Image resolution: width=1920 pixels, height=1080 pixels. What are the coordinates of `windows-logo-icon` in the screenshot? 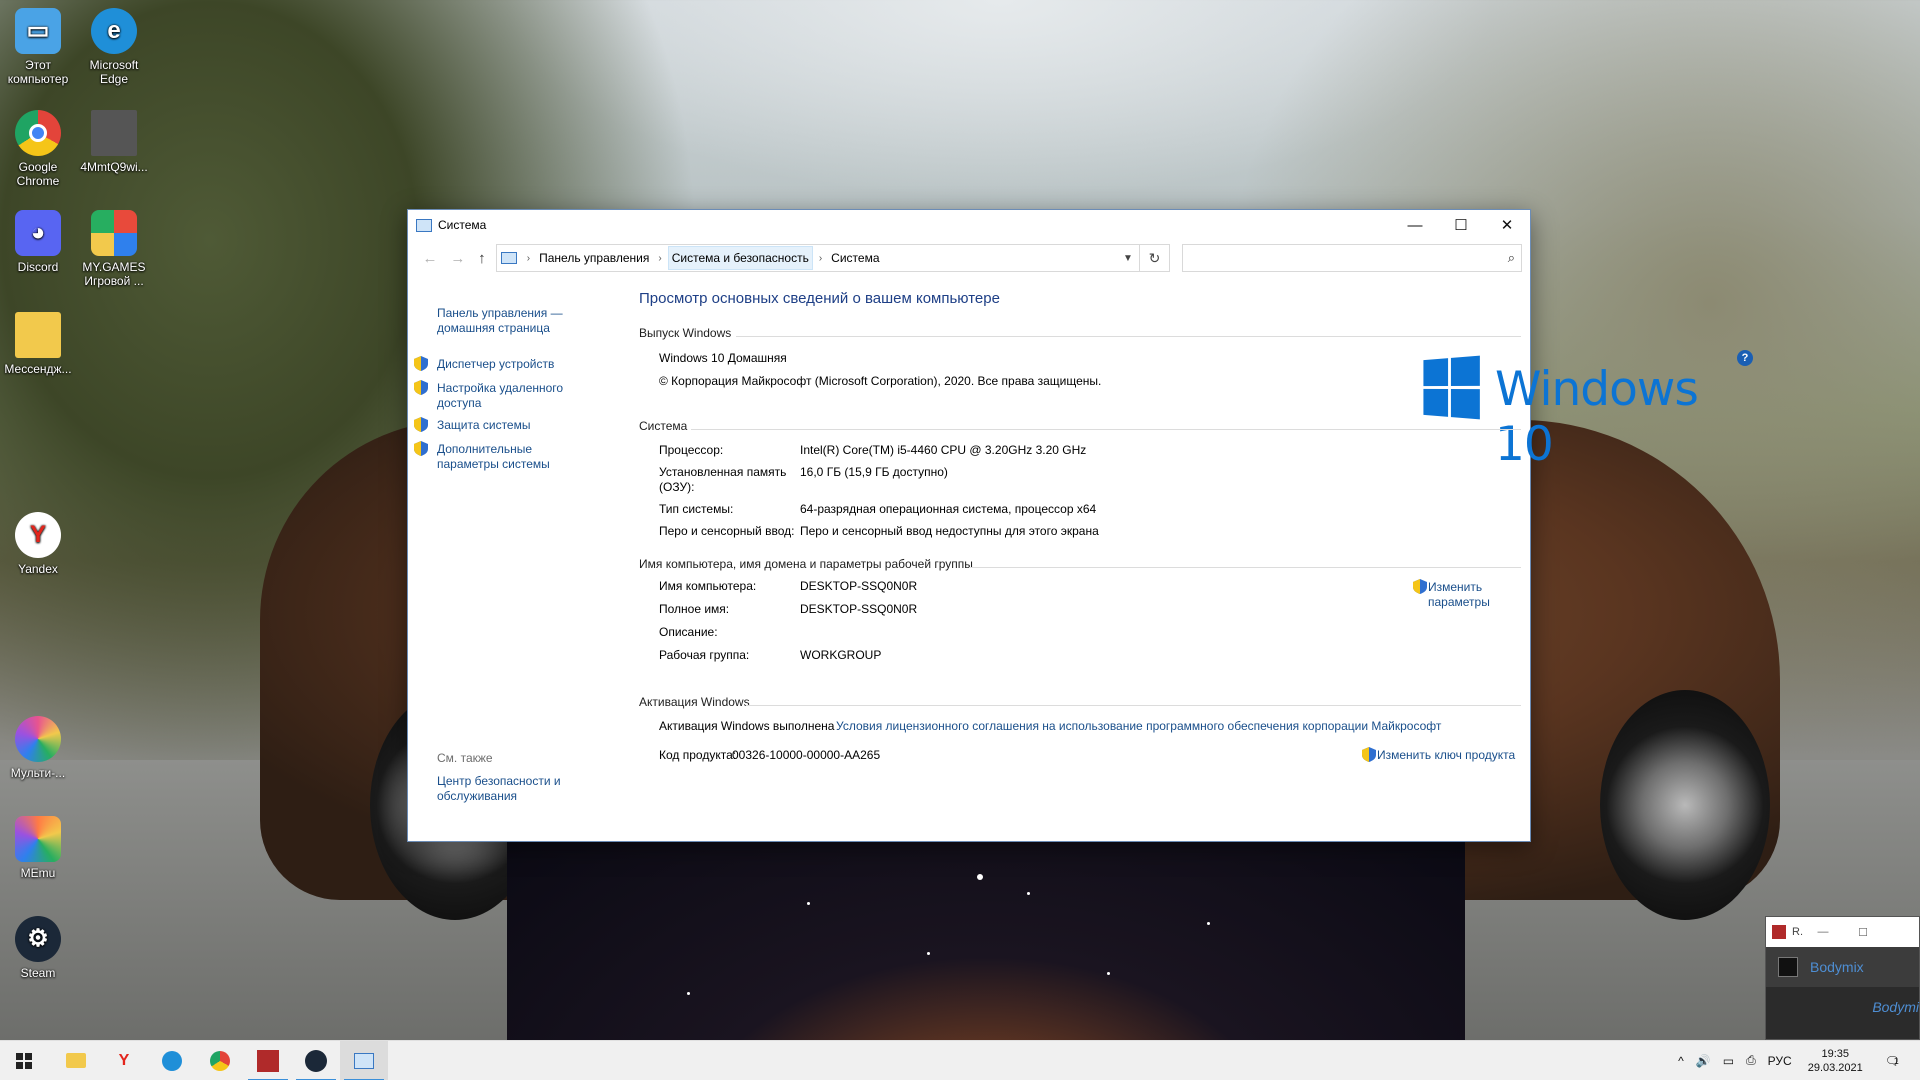 It's located at (1451, 387).